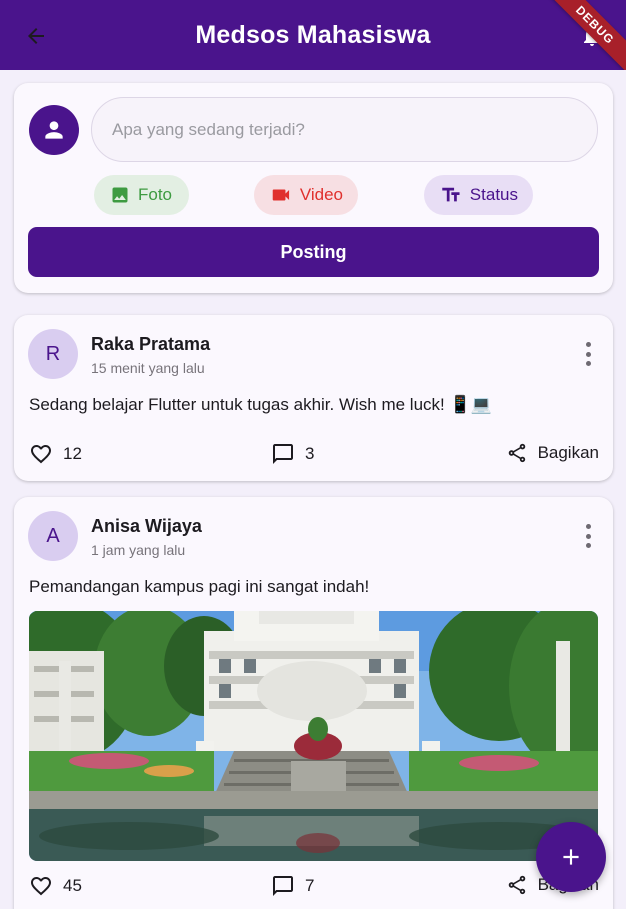 The image size is (626, 909). What do you see at coordinates (451, 194) in the screenshot?
I see `text-fields-icon` at bounding box center [451, 194].